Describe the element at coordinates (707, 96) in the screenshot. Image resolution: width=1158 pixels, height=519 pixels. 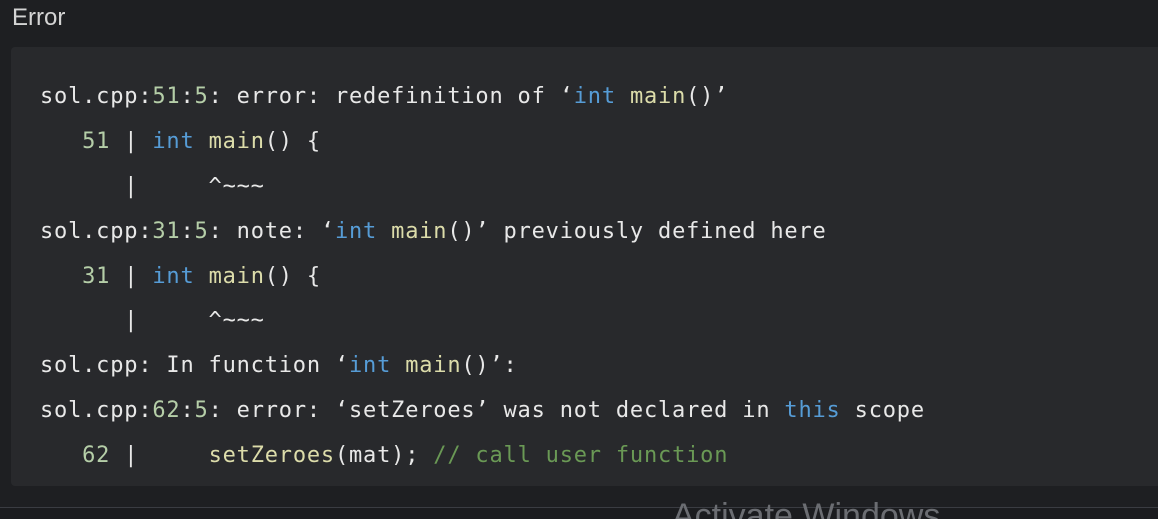
I see `code-token: ()’` at that location.